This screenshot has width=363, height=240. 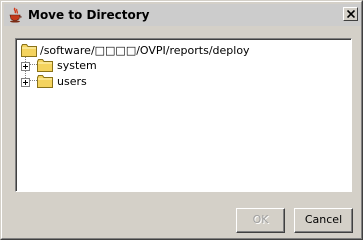 I want to click on ok-button: OK, so click(x=260, y=220).